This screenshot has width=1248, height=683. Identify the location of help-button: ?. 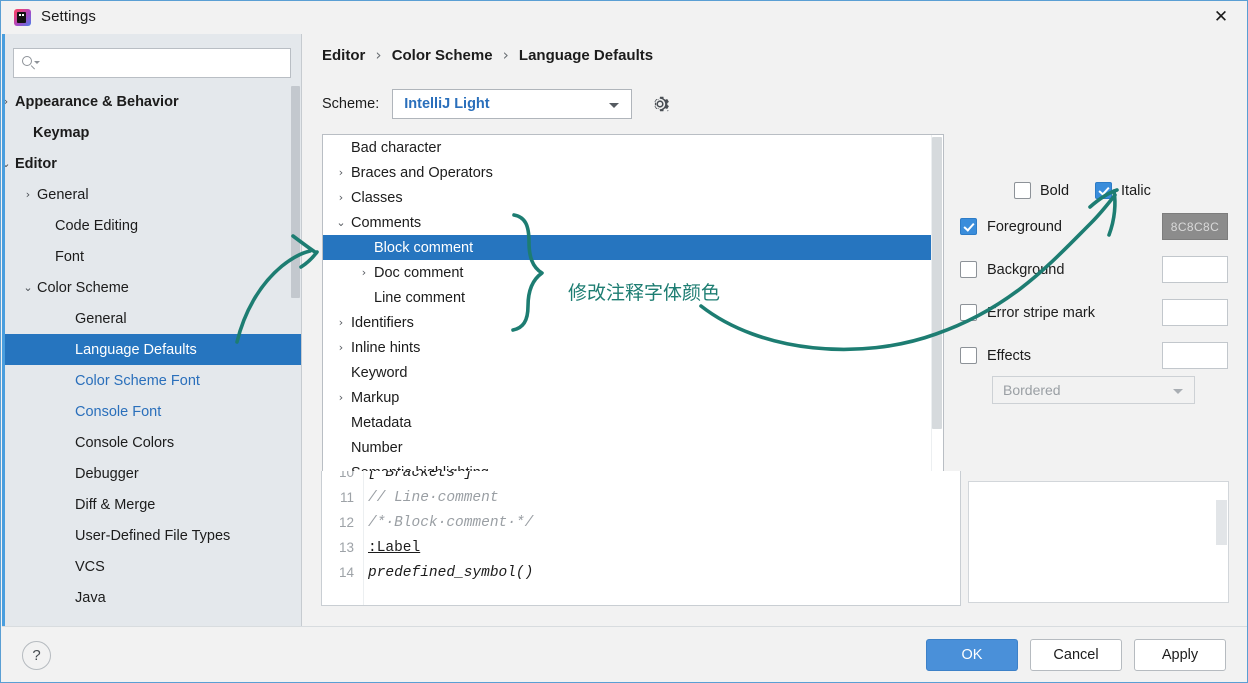
(36, 655).